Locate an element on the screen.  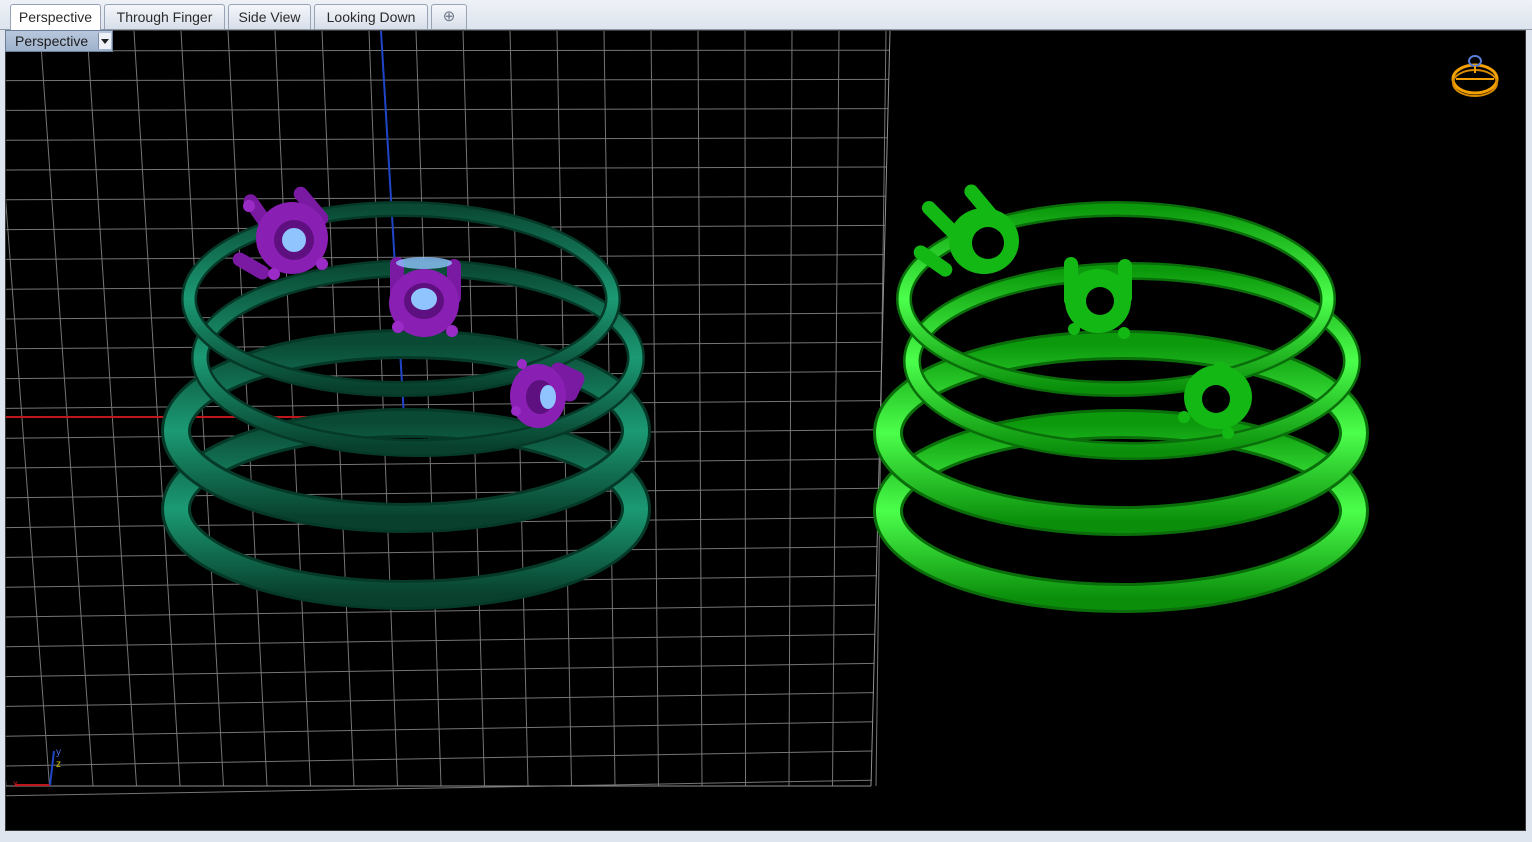
add-tab-icon: ⊕ is located at coordinates (449, 16).